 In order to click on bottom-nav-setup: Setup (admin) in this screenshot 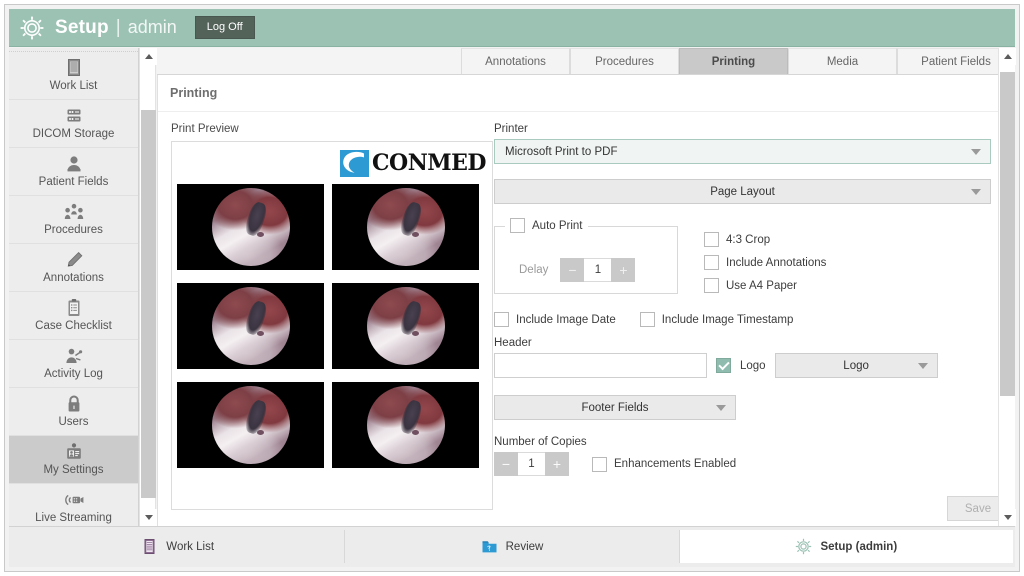, I will do `click(846, 546)`.